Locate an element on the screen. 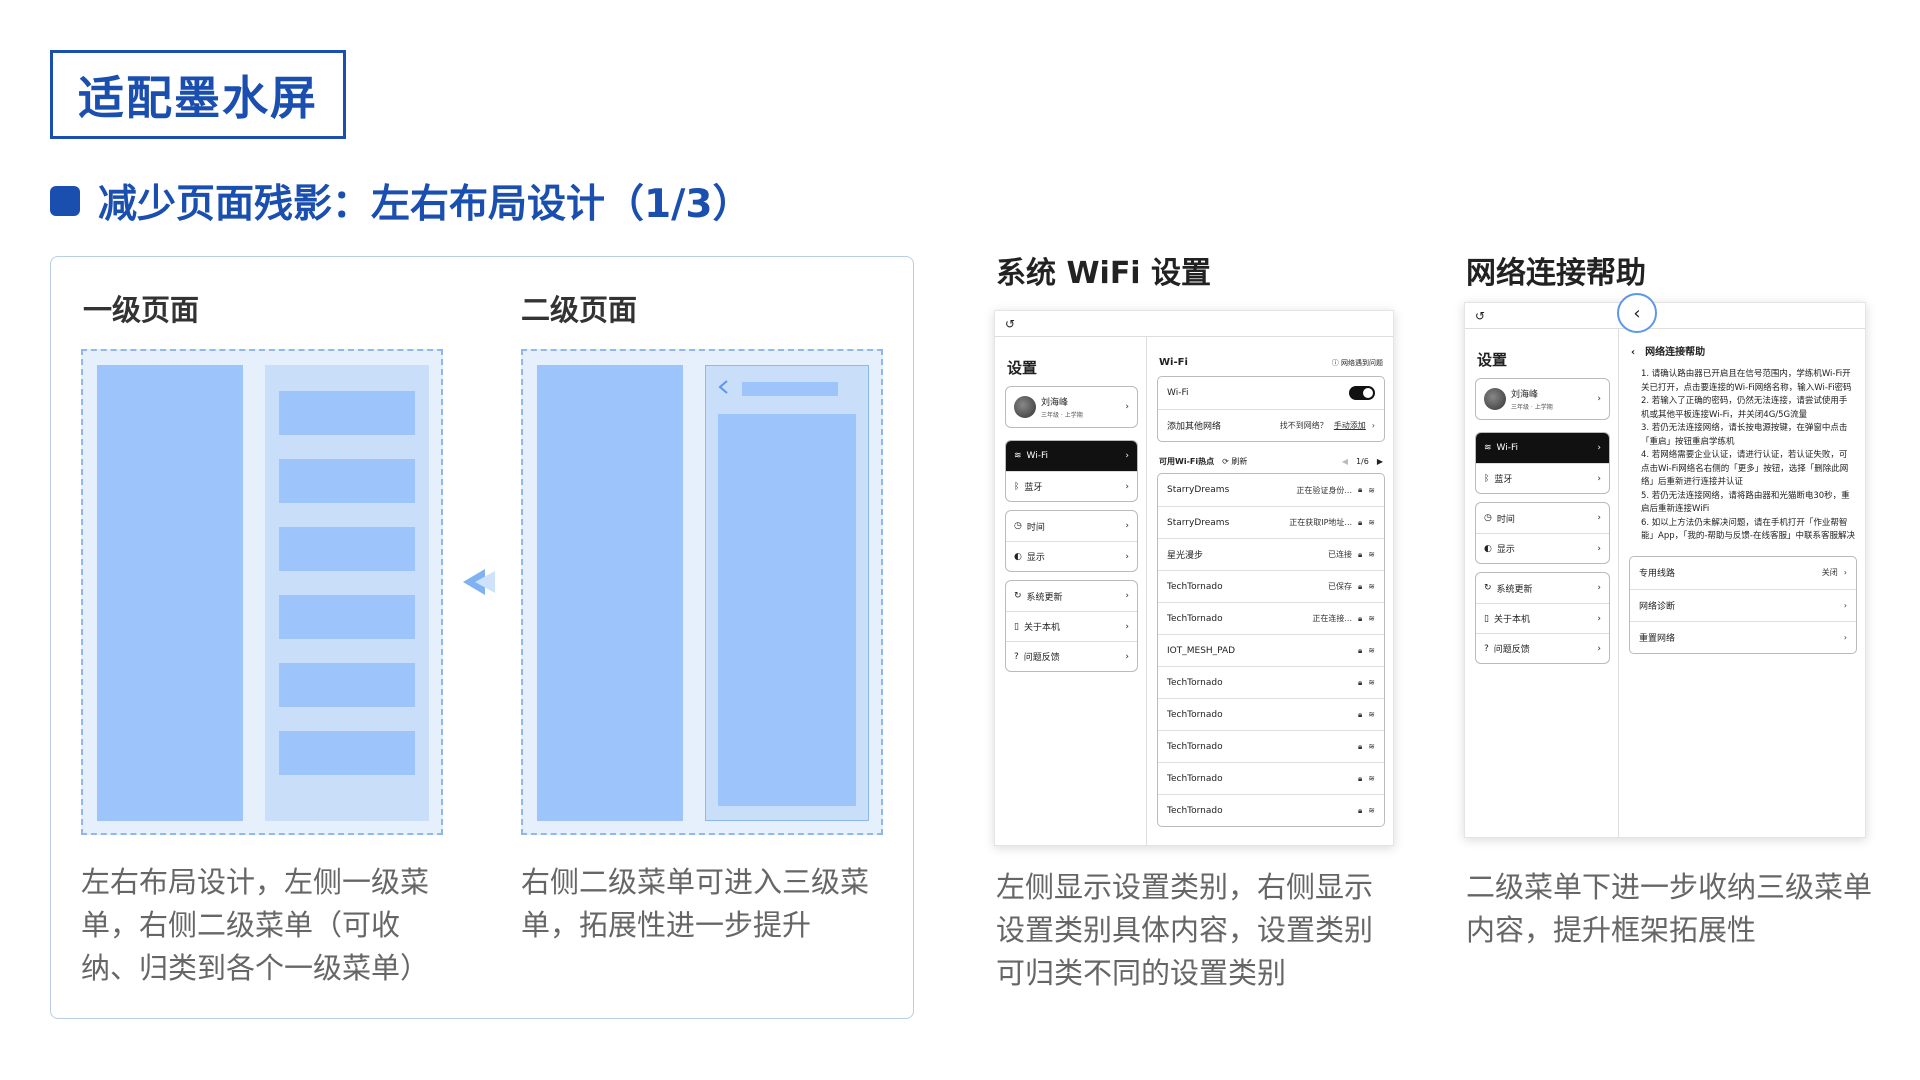  option-label: 专用线路 is located at coordinates (1657, 574).